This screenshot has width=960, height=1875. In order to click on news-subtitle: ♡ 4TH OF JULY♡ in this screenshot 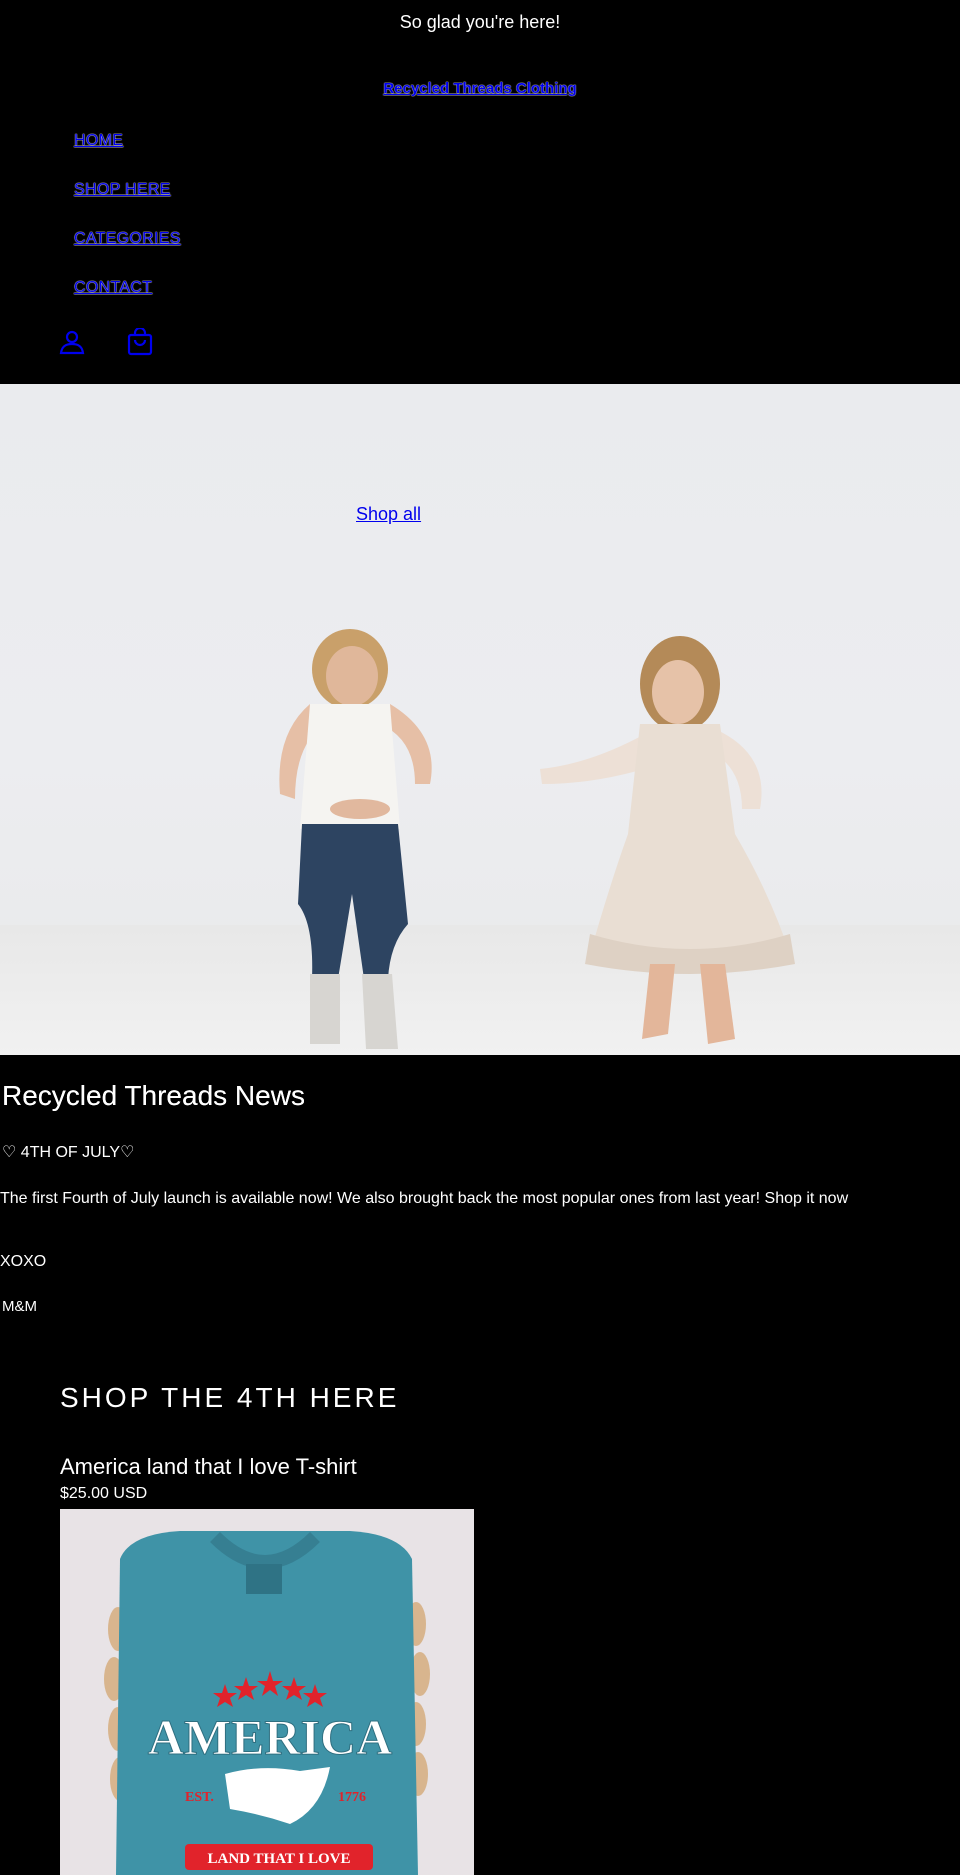, I will do `click(68, 1152)`.